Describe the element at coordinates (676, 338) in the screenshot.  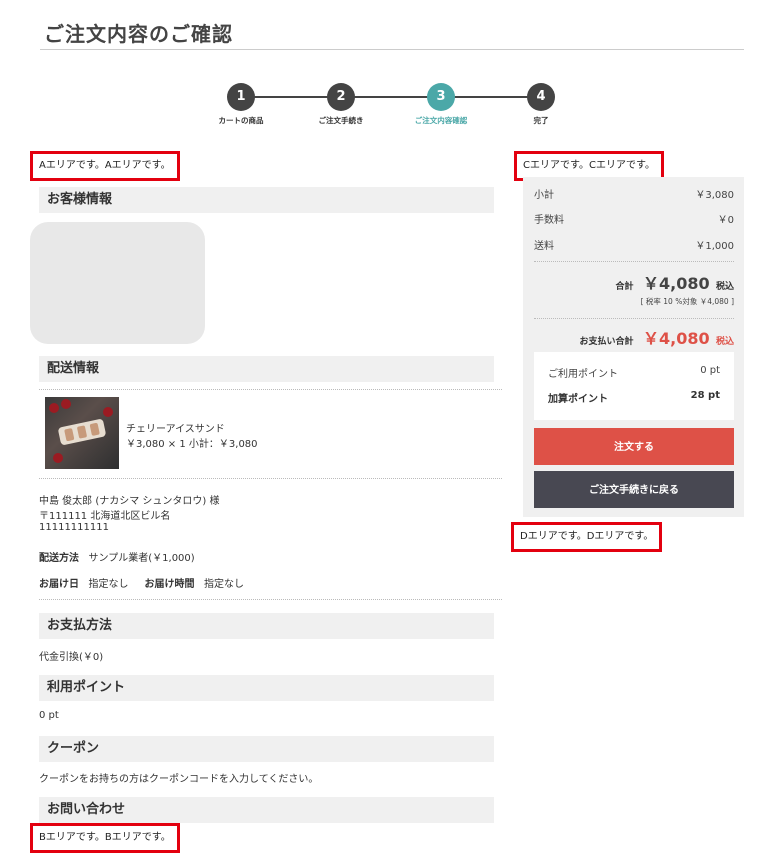
I see `payment-total-value: ￥4,080` at that location.